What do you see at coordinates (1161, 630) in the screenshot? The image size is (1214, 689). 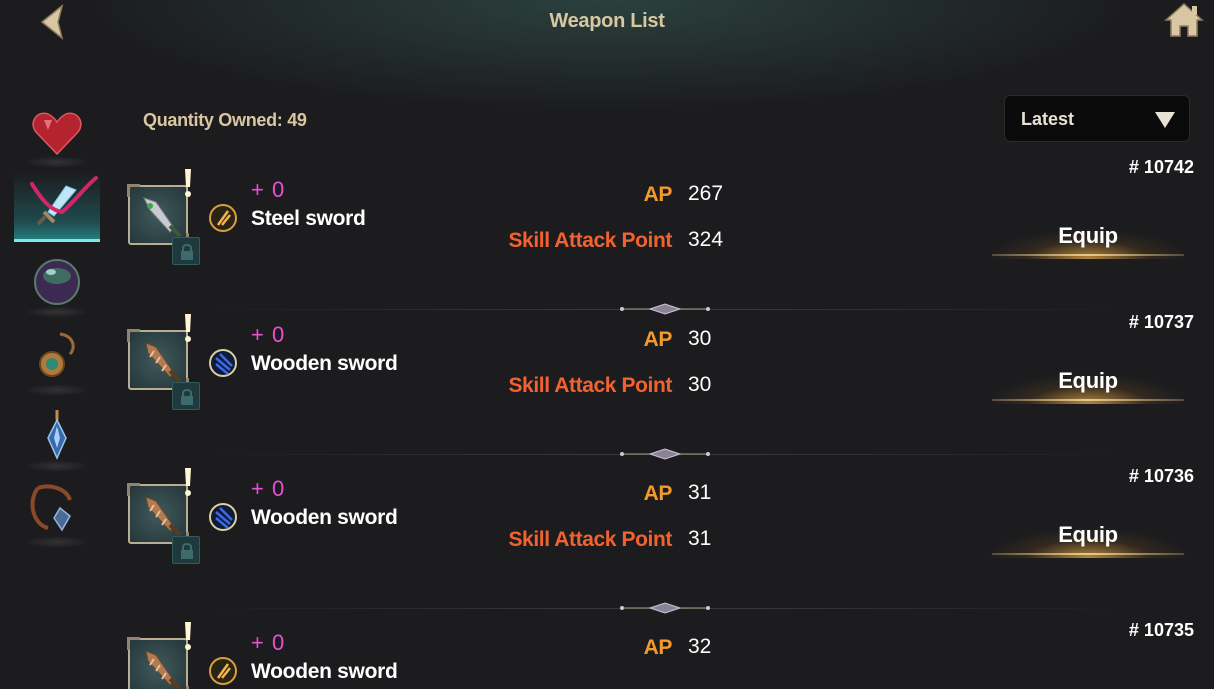 I see `weapon-id: # 10735` at bounding box center [1161, 630].